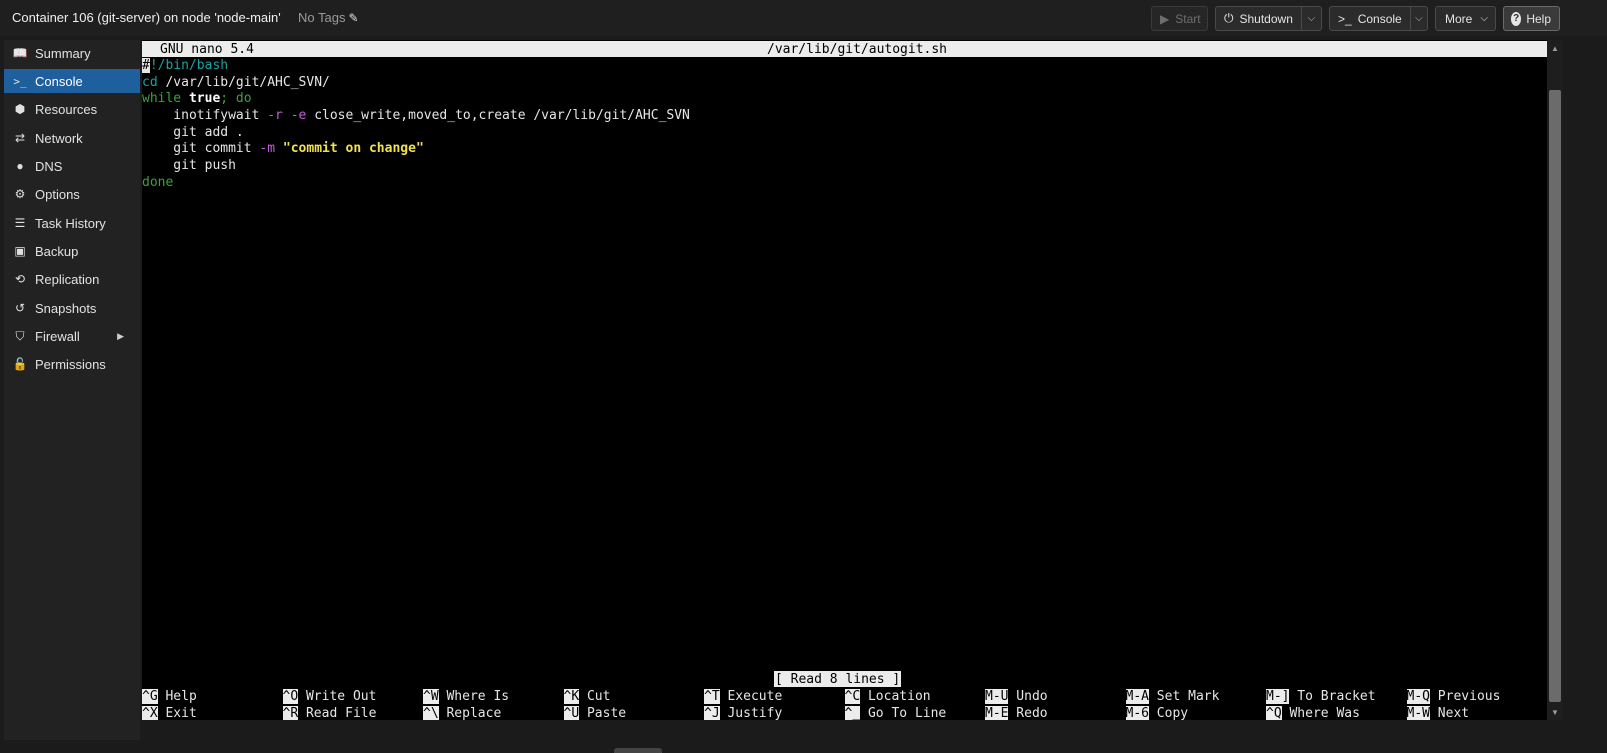 This screenshot has height=753, width=1607. Describe the element at coordinates (283, 149) in the screenshot. I see `code-line: git commit -m "commit on change"` at that location.